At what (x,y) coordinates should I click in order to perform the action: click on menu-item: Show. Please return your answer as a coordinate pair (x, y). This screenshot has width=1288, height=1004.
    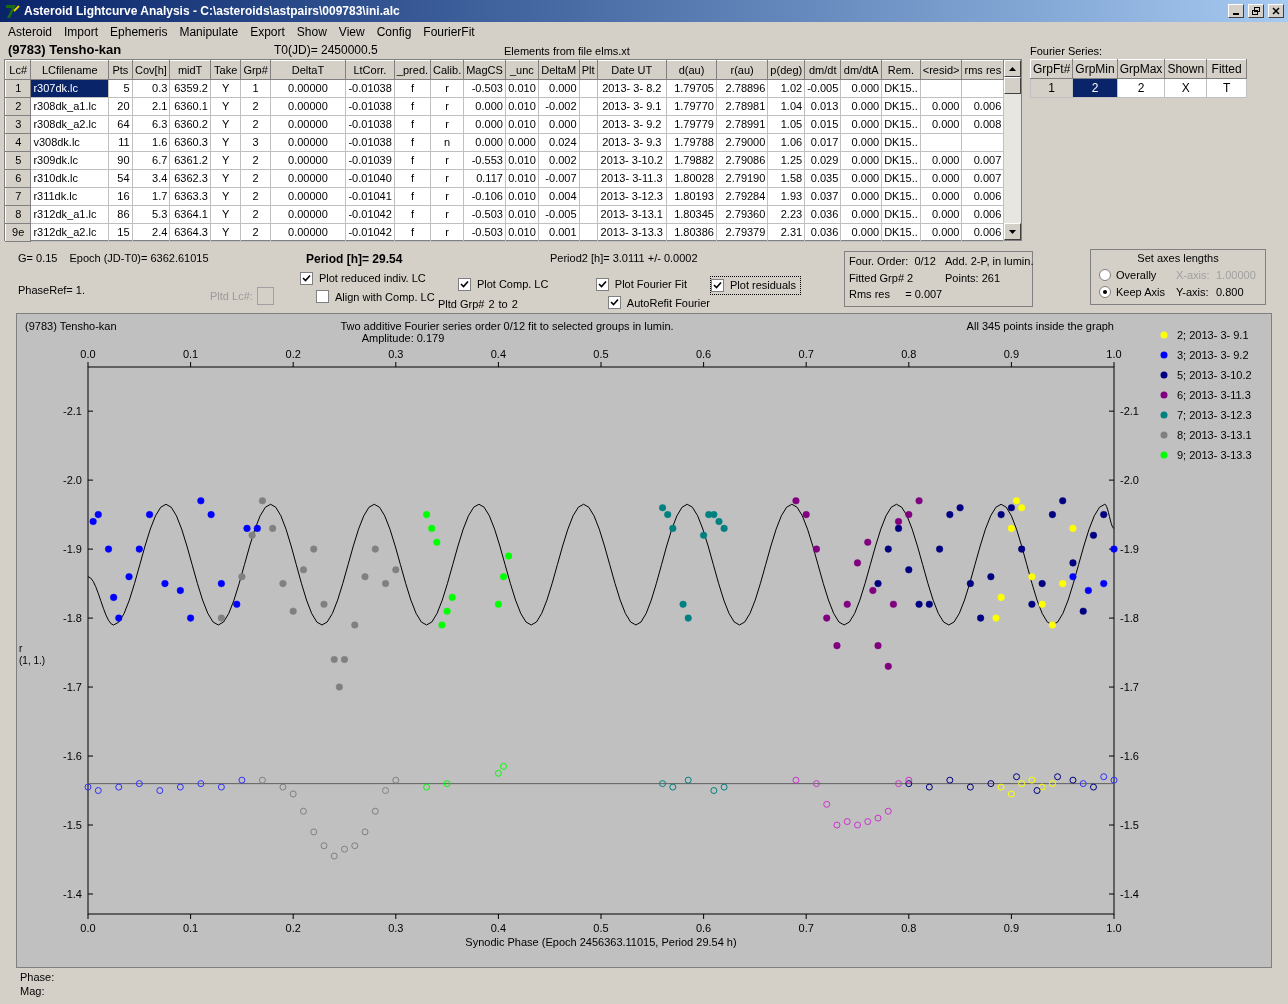
    Looking at the image, I should click on (311, 31).